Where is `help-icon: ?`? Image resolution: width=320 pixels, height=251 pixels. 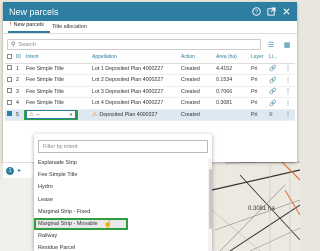 help-icon: ? is located at coordinates (256, 12).